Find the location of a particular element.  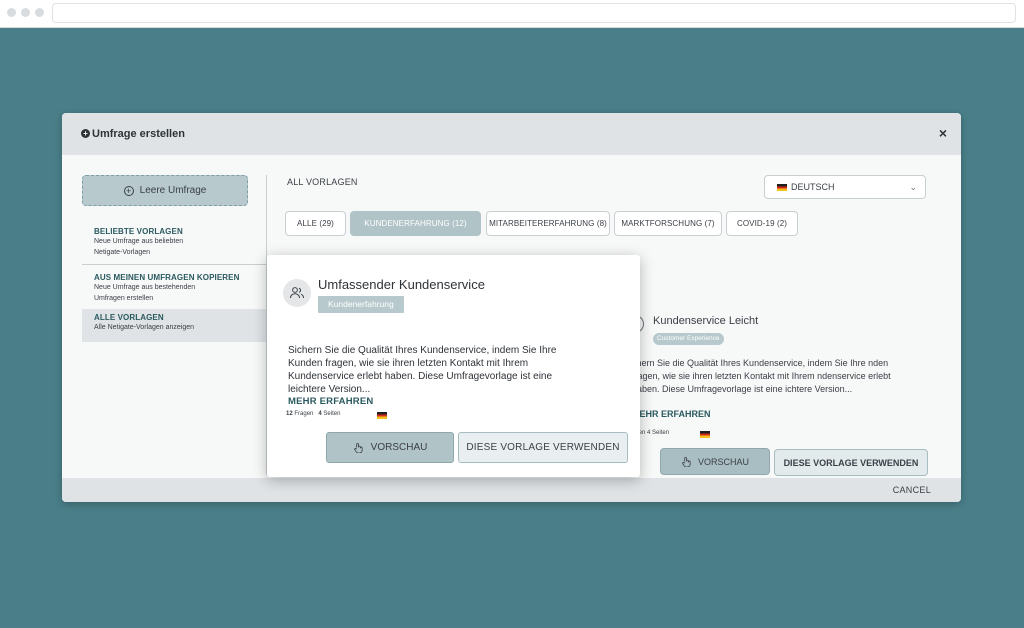

modal-footer: CANCEL is located at coordinates (511, 490).